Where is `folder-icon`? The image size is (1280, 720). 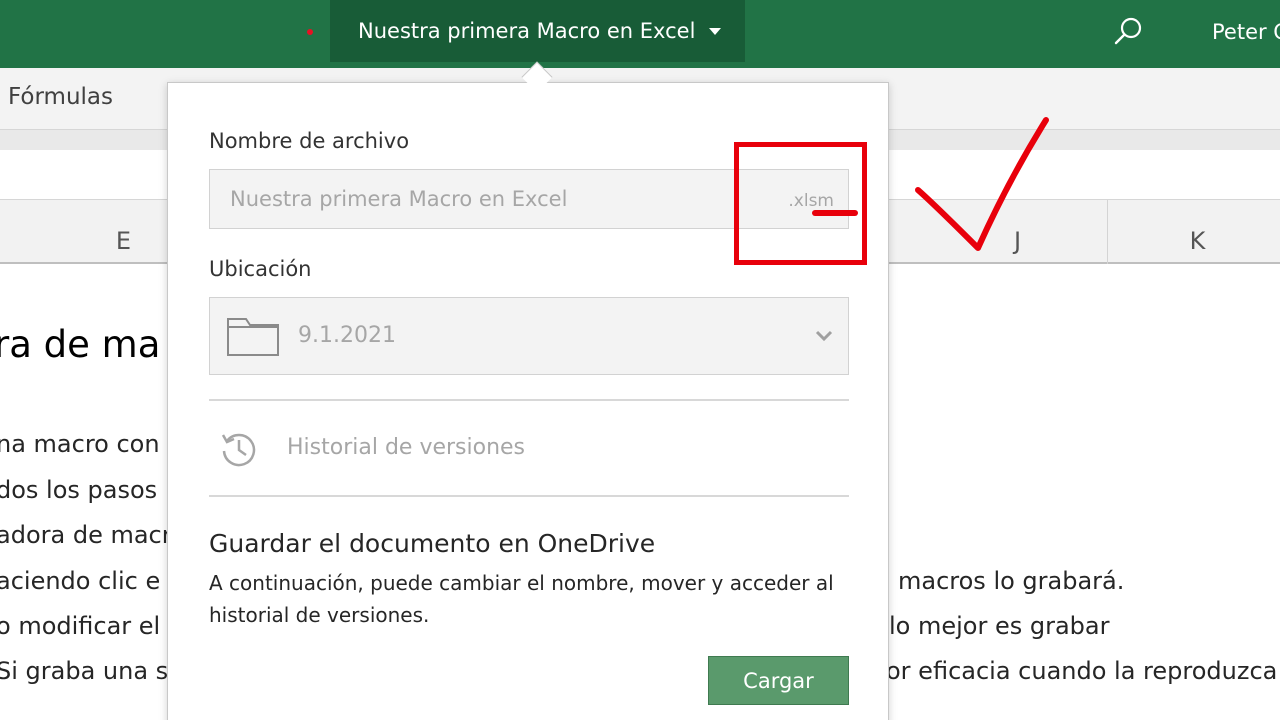
folder-icon is located at coordinates (253, 337).